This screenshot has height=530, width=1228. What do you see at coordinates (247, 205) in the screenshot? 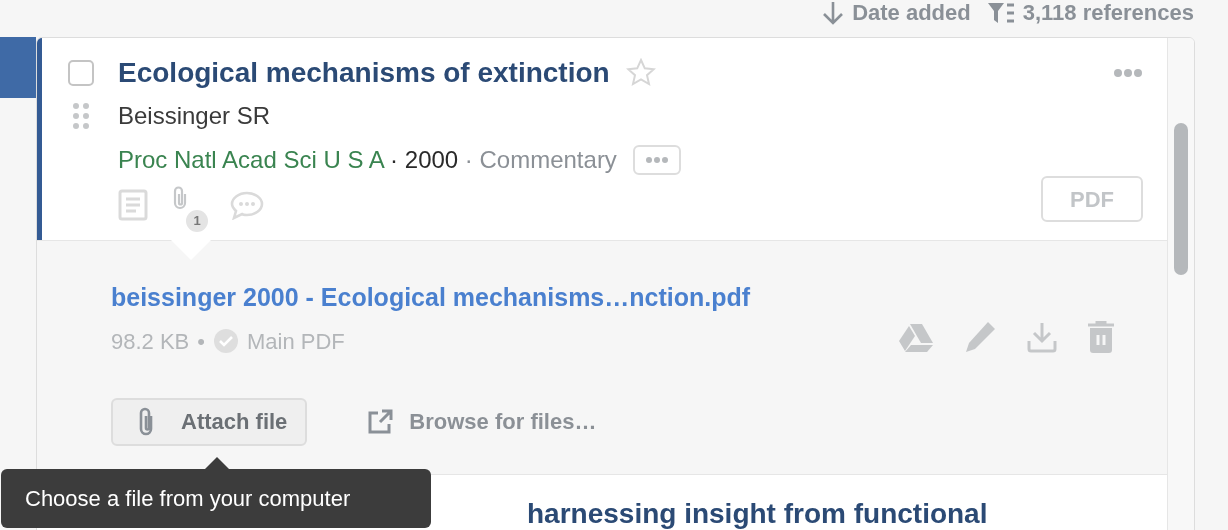
I see `comment-icon` at bounding box center [247, 205].